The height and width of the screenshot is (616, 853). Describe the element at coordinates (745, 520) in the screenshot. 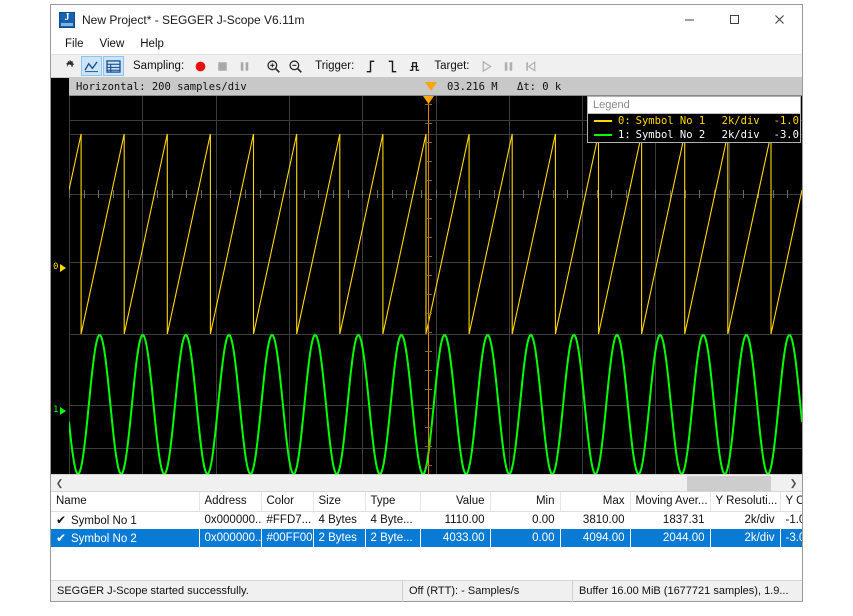

I see `row-0-y-resolution: 2k/div` at that location.